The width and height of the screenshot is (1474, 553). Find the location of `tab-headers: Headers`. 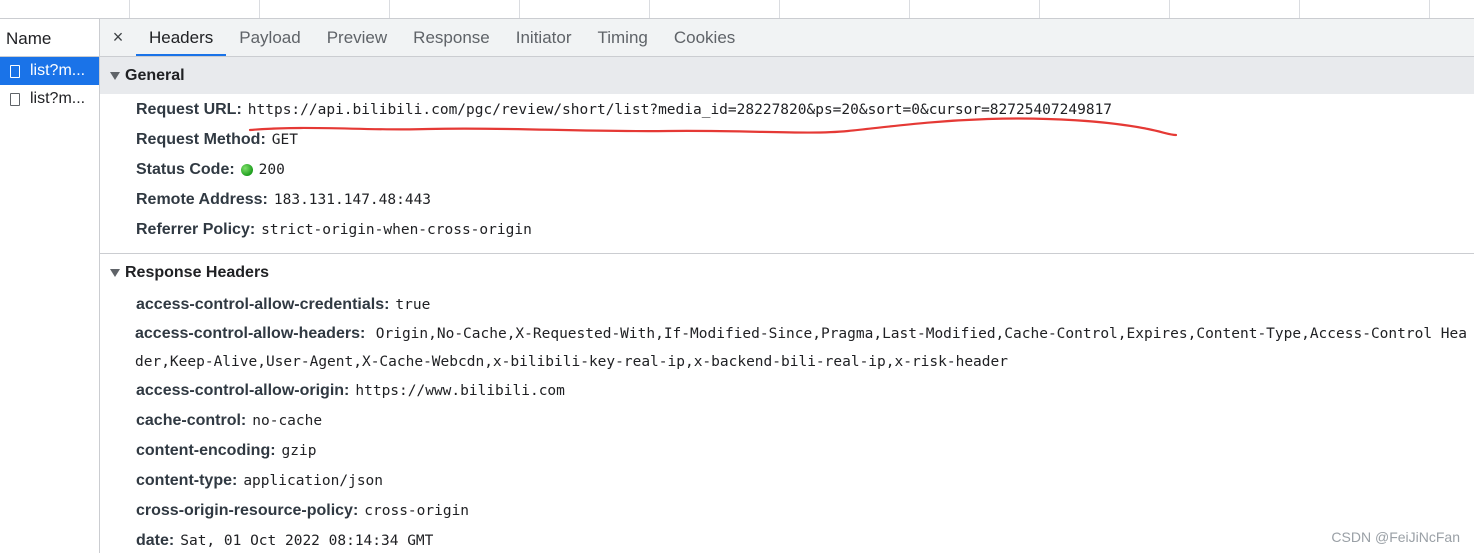

tab-headers: Headers is located at coordinates (181, 37).